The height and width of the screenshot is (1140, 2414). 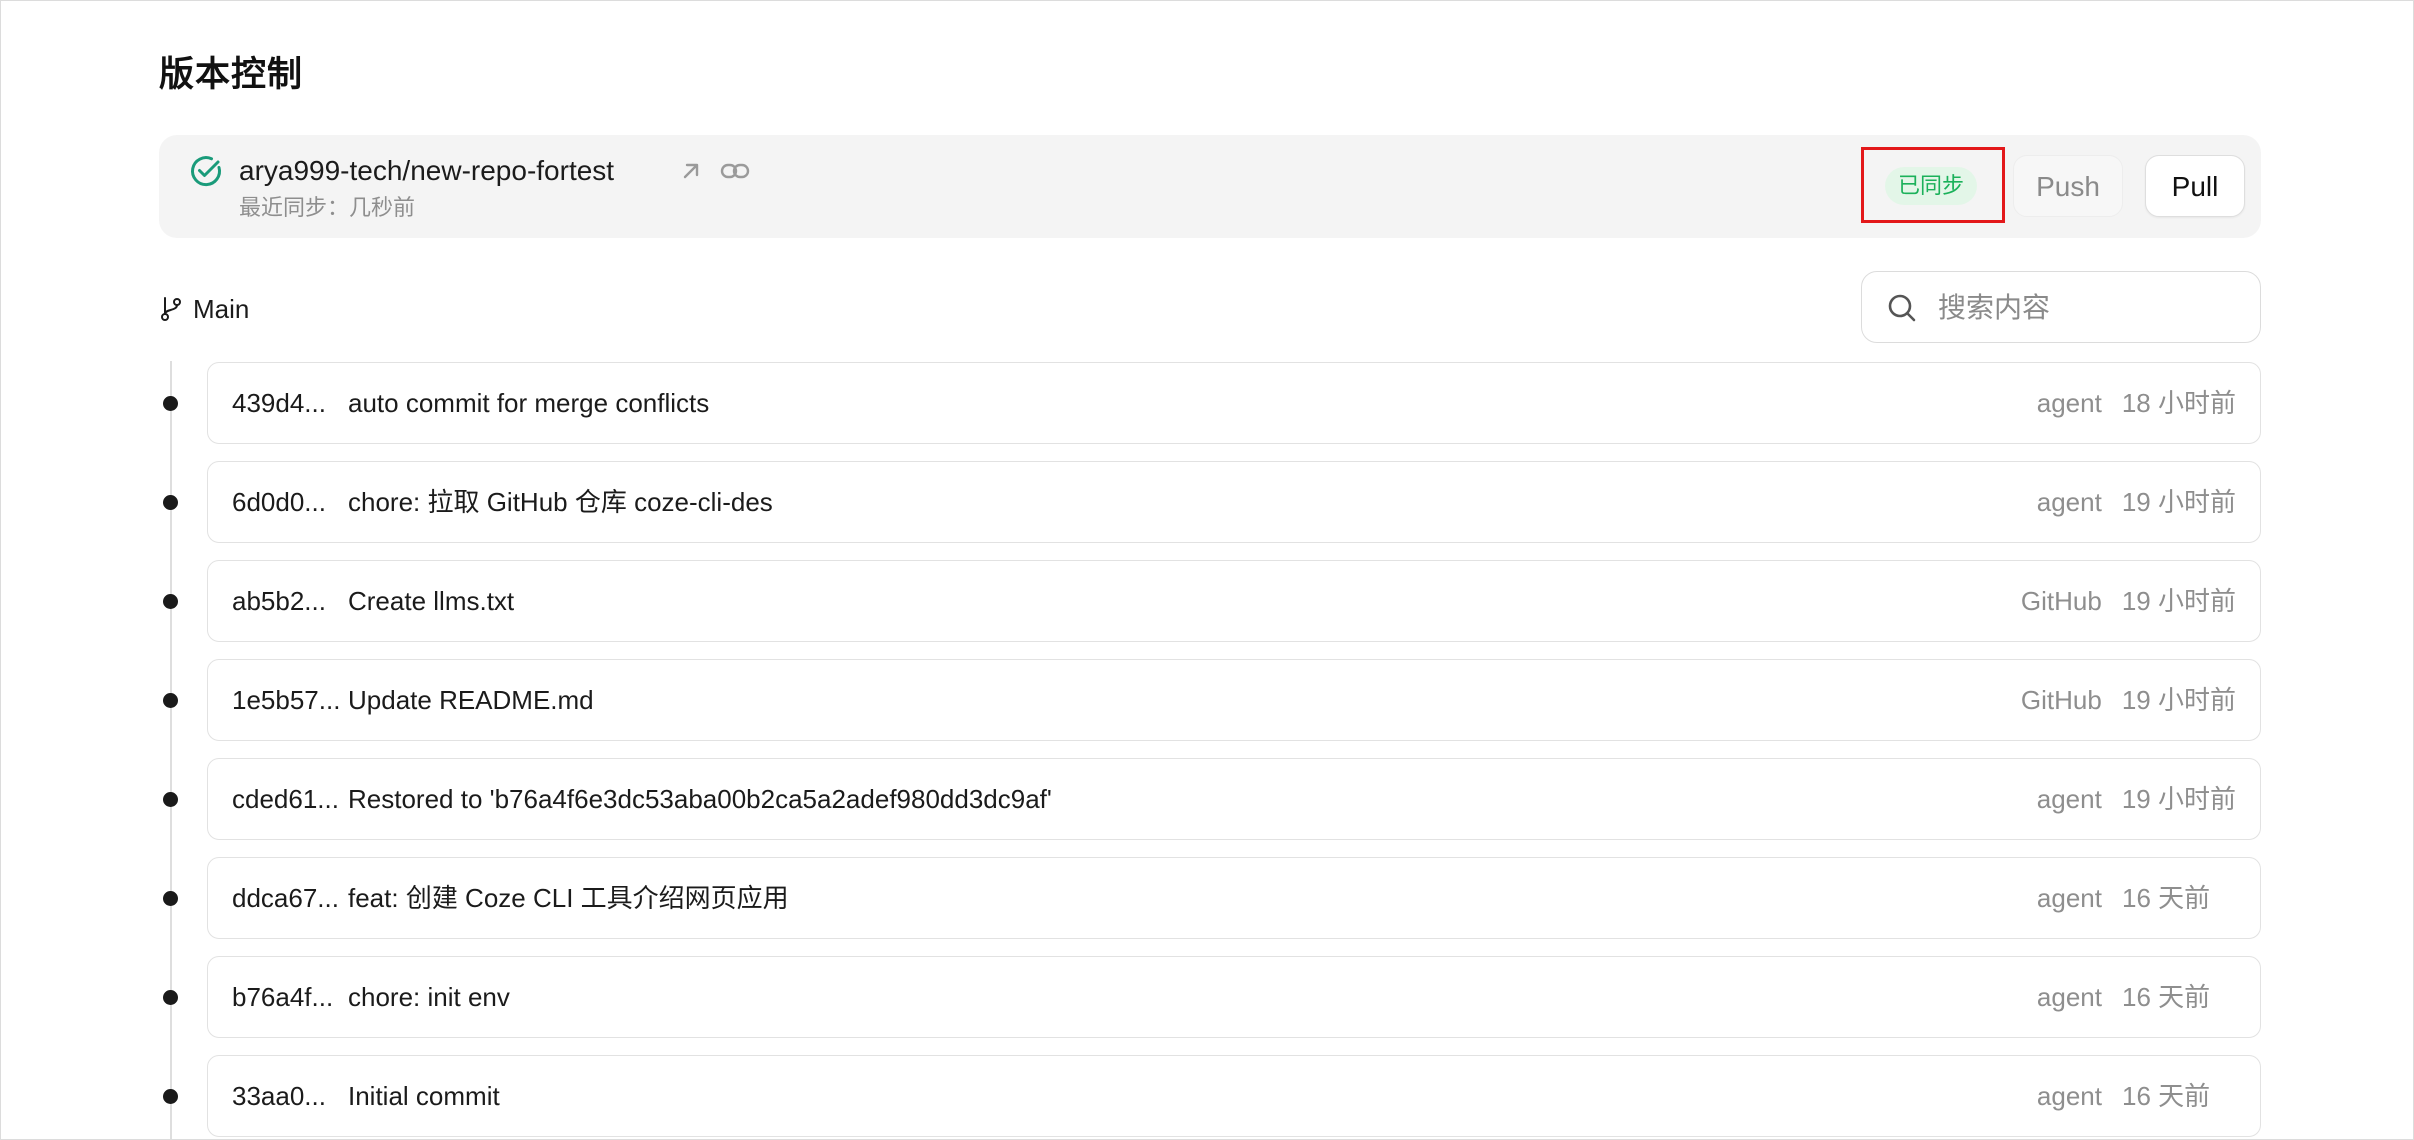 I want to click on page-title: 版本控制, so click(x=231, y=74).